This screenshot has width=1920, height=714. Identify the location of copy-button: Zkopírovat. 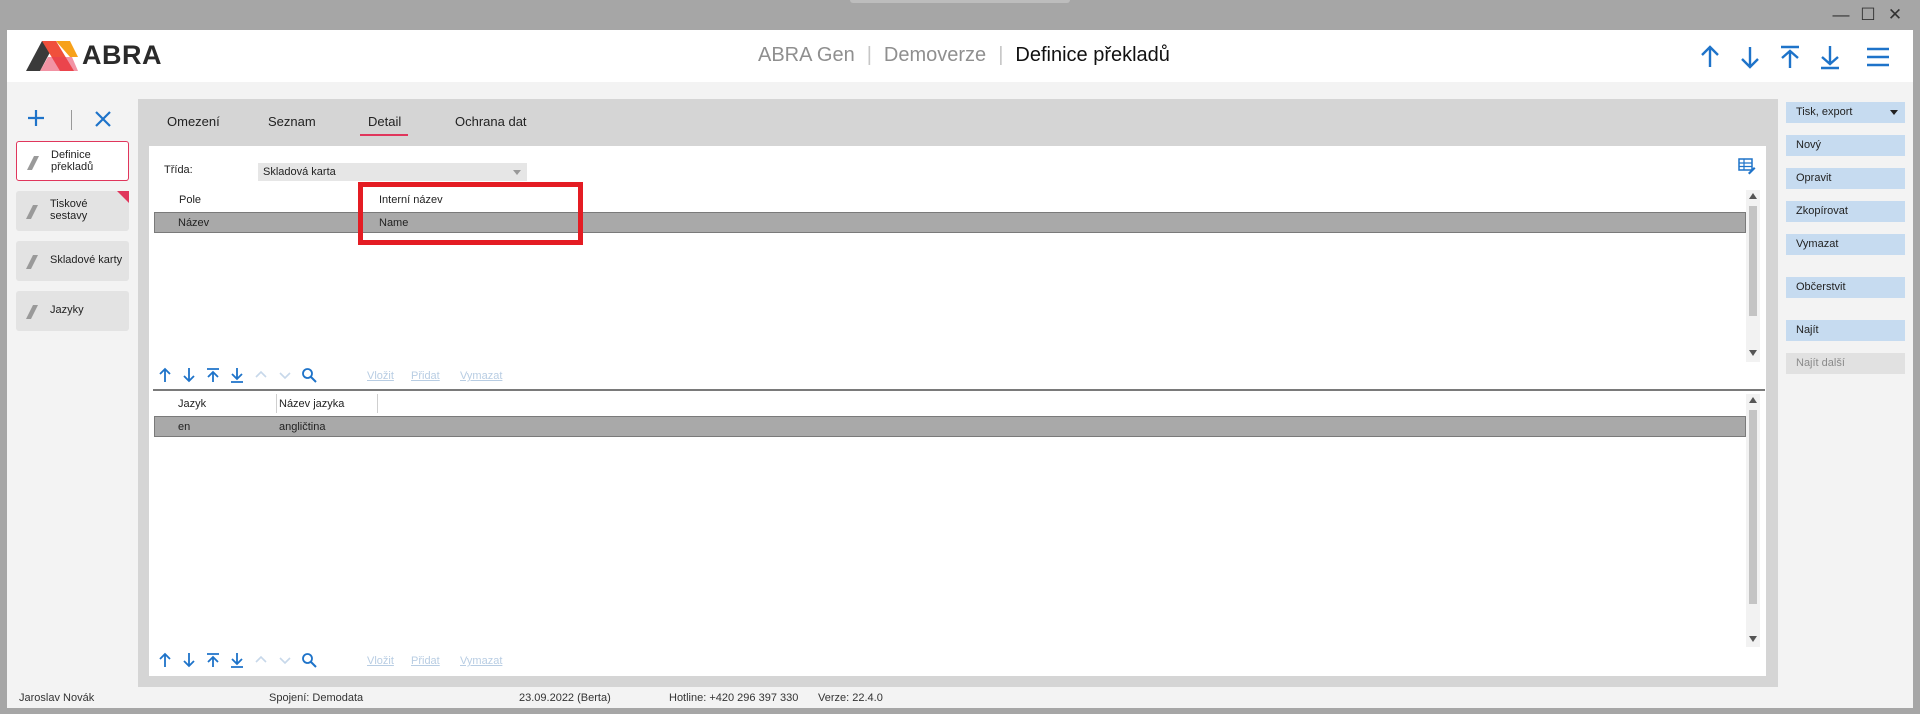
(1845, 211).